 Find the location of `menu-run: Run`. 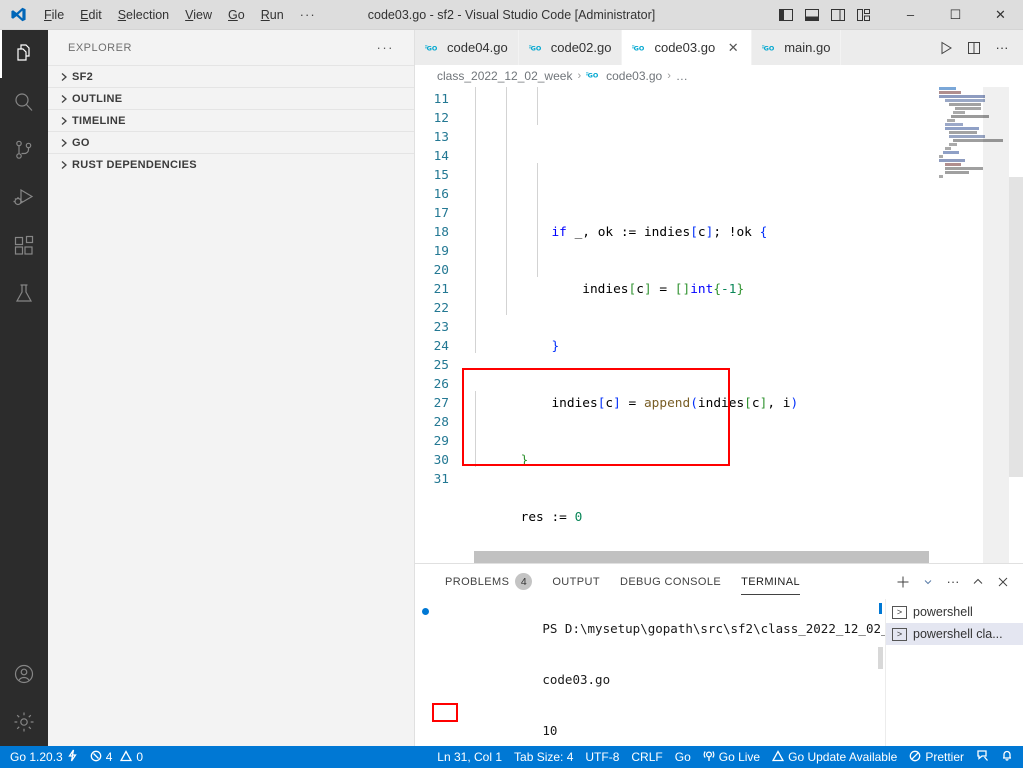

menu-run: Run is located at coordinates (272, 15).